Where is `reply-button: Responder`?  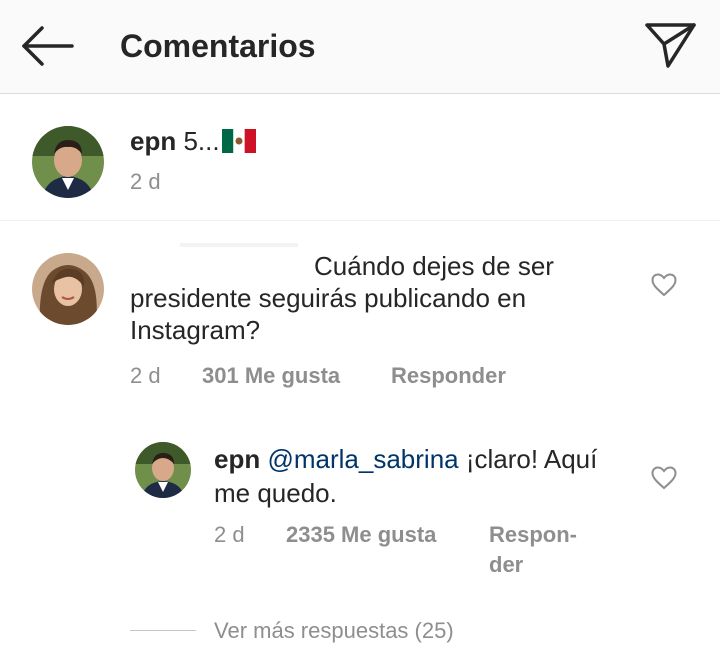
reply-button: Responder is located at coordinates (448, 376).